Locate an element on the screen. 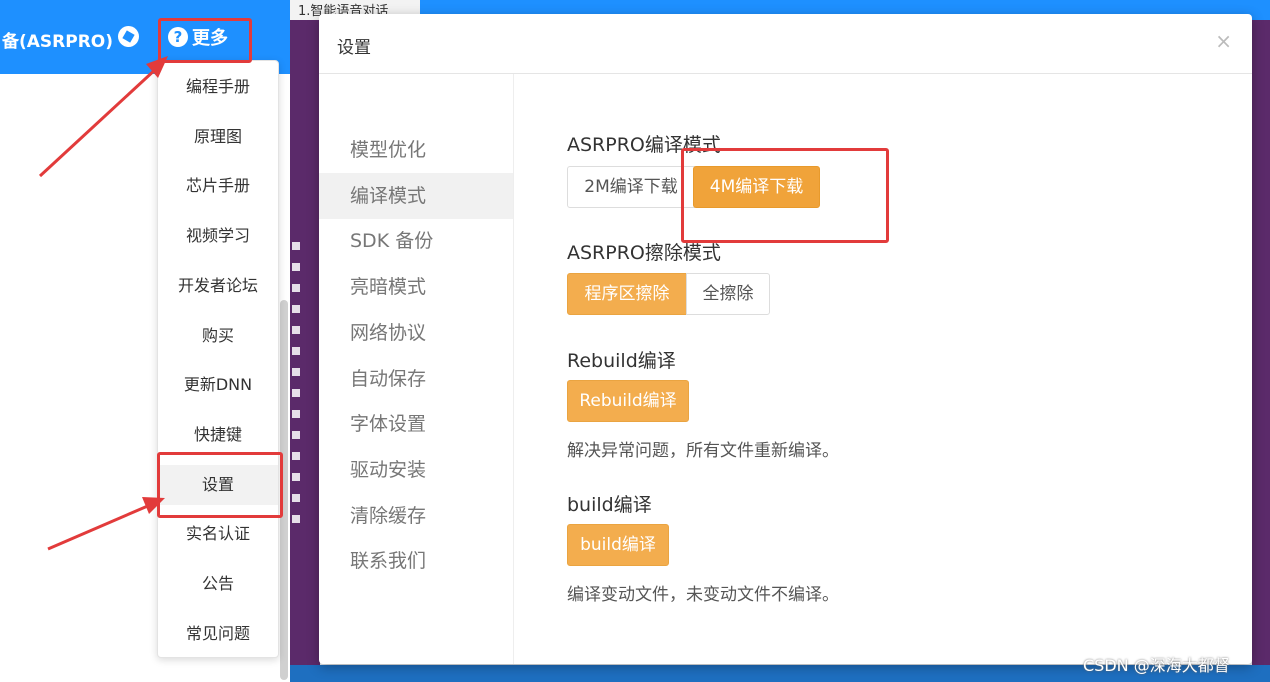 This screenshot has height=682, width=1270. arrow-to-settings is located at coordinates (106, 524).